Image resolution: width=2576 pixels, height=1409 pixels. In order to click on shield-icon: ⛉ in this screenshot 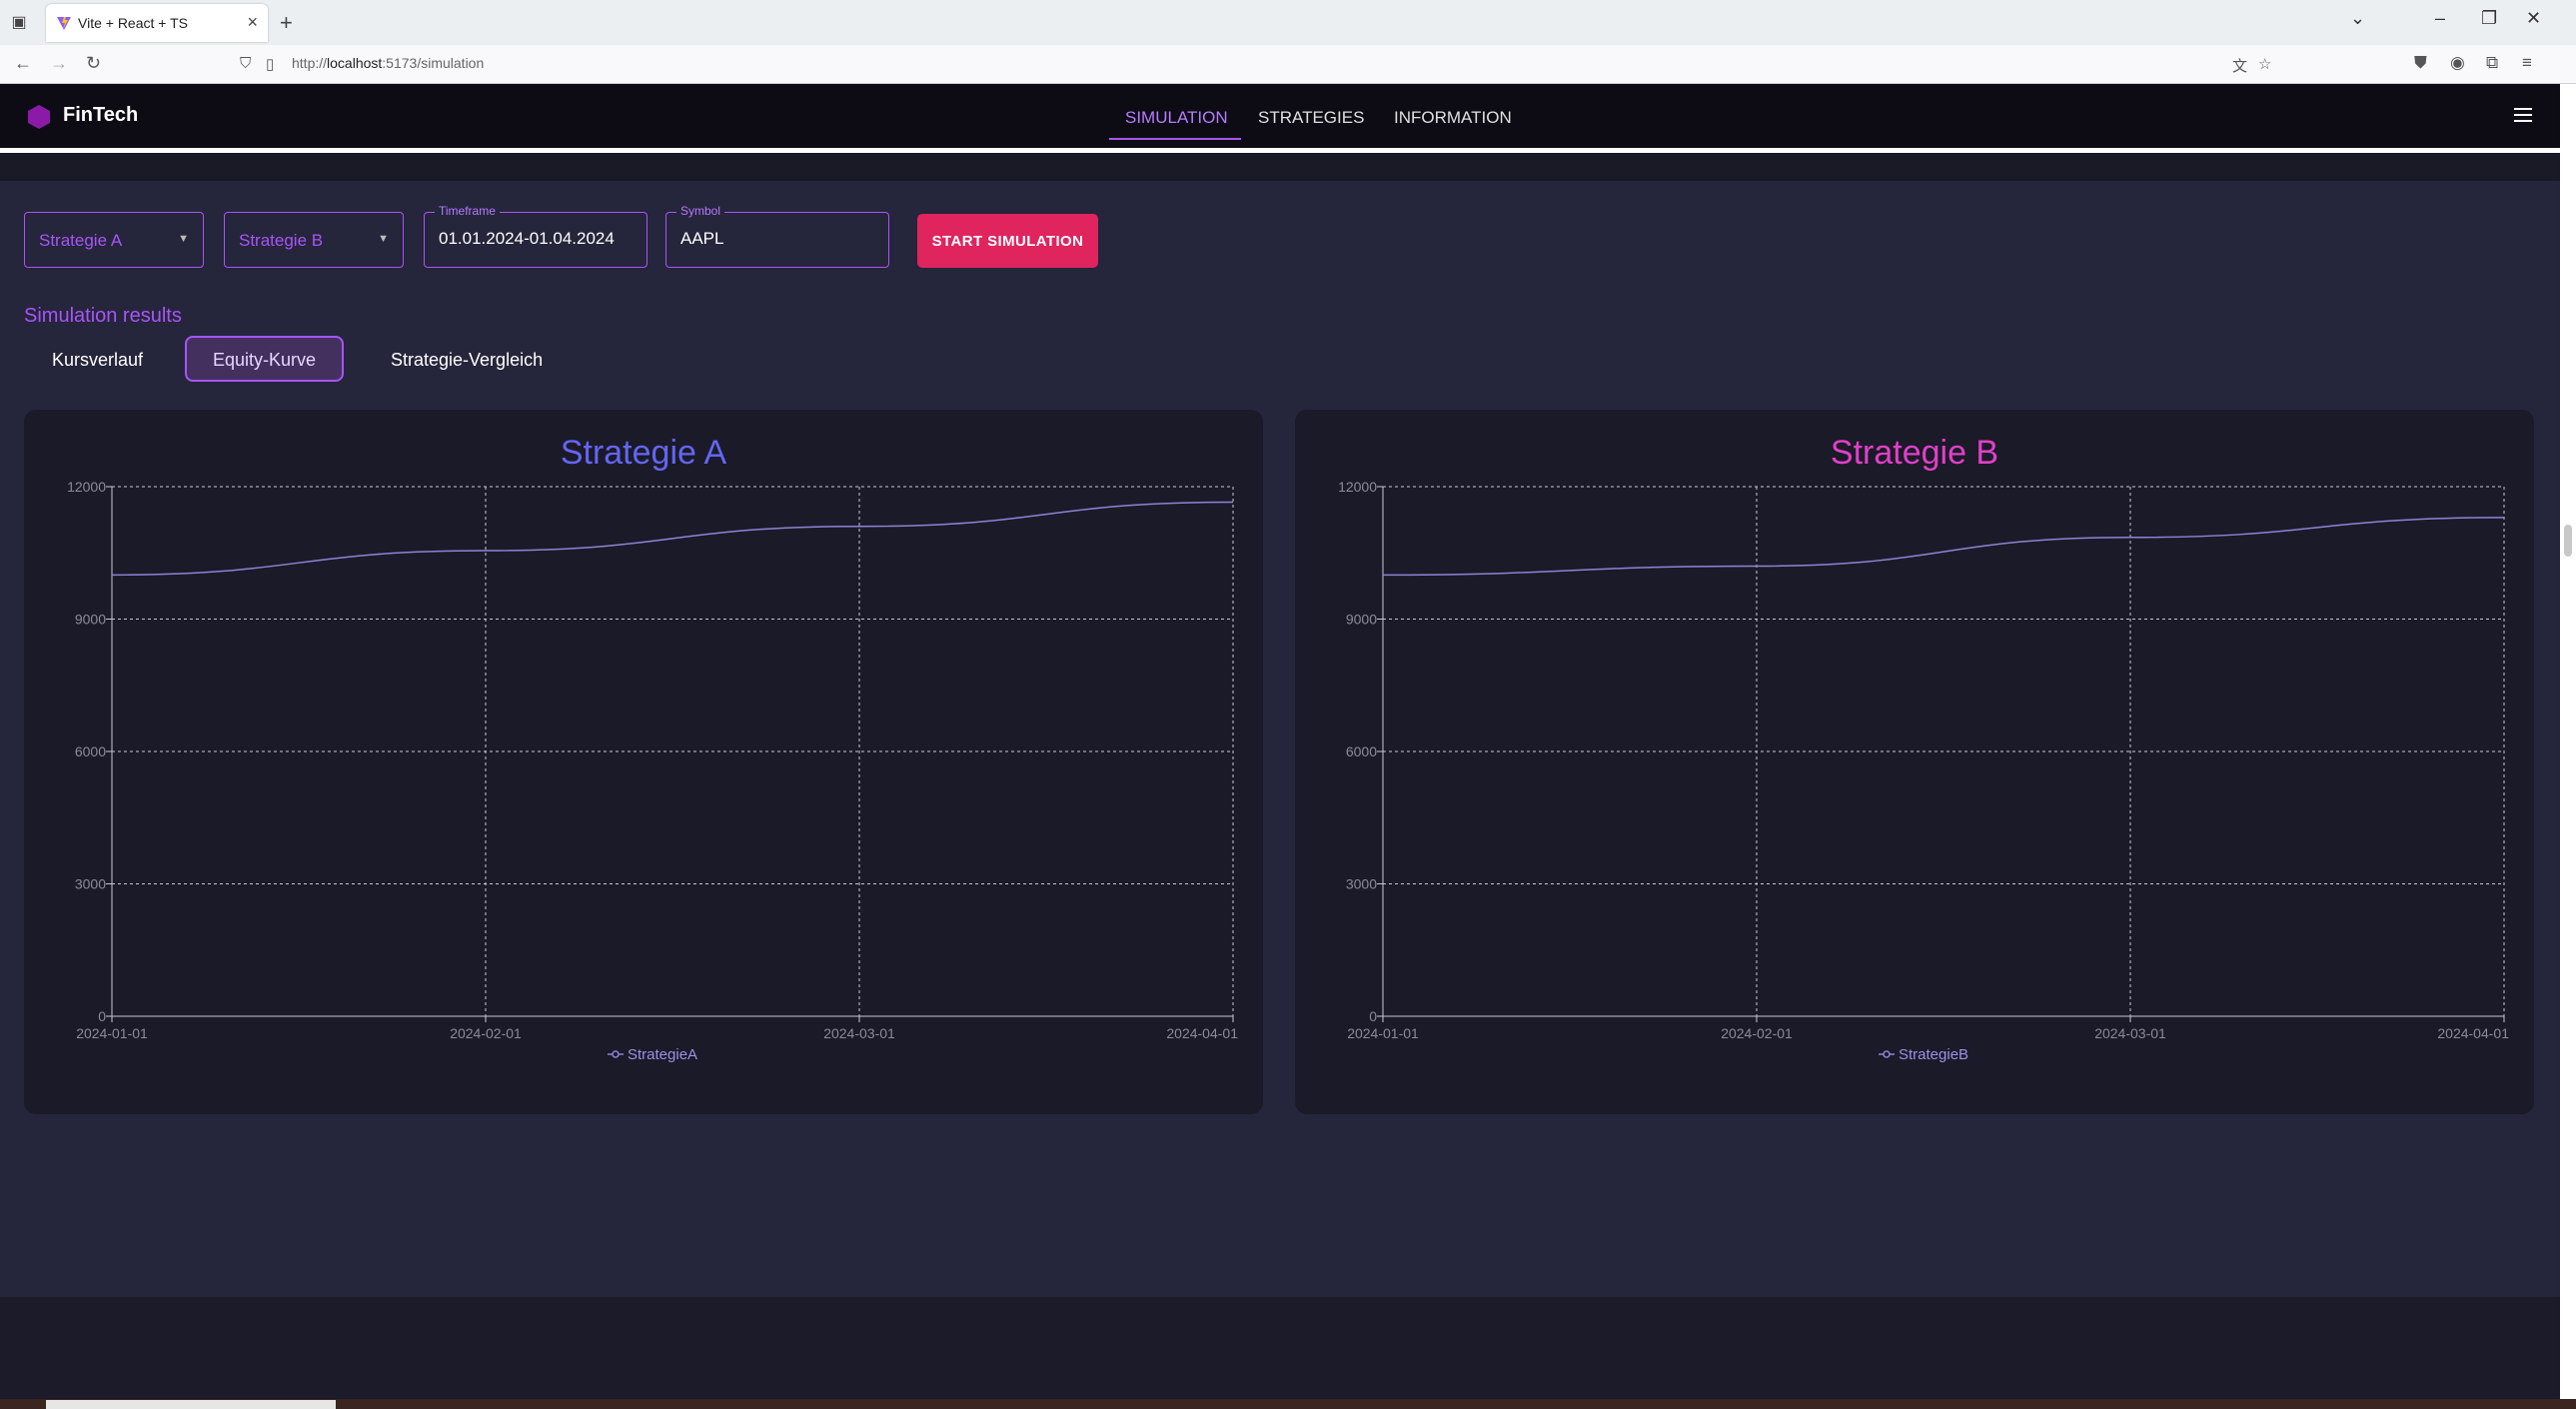, I will do `click(245, 64)`.